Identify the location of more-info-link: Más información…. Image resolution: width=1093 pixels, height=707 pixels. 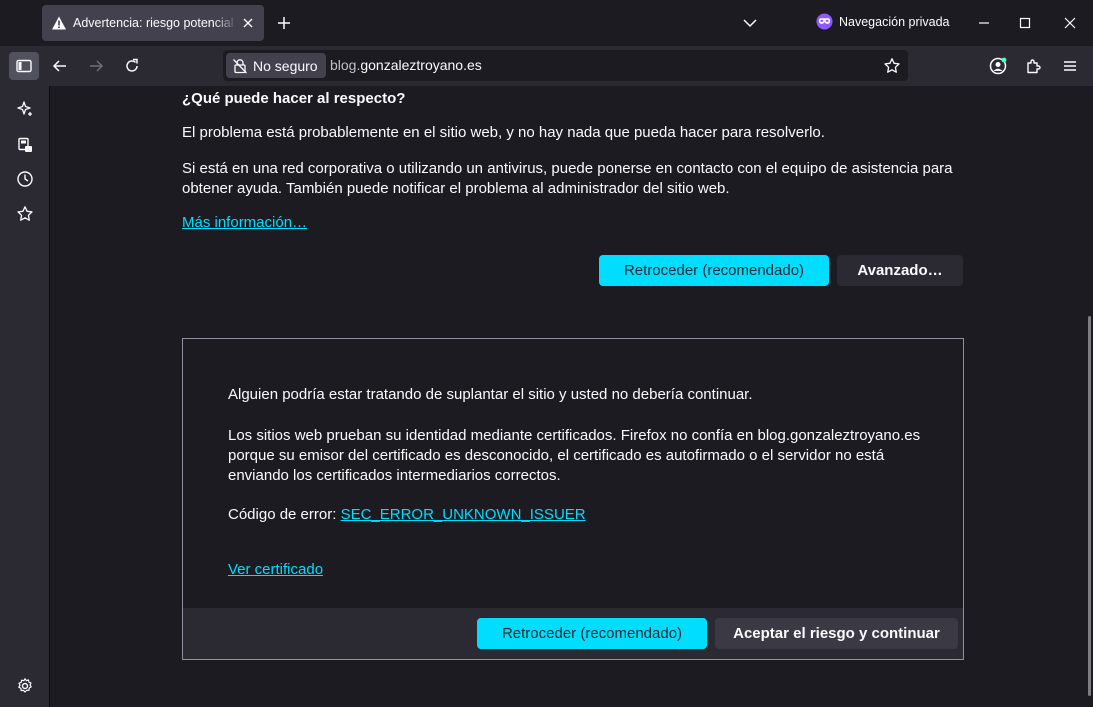
(244, 222).